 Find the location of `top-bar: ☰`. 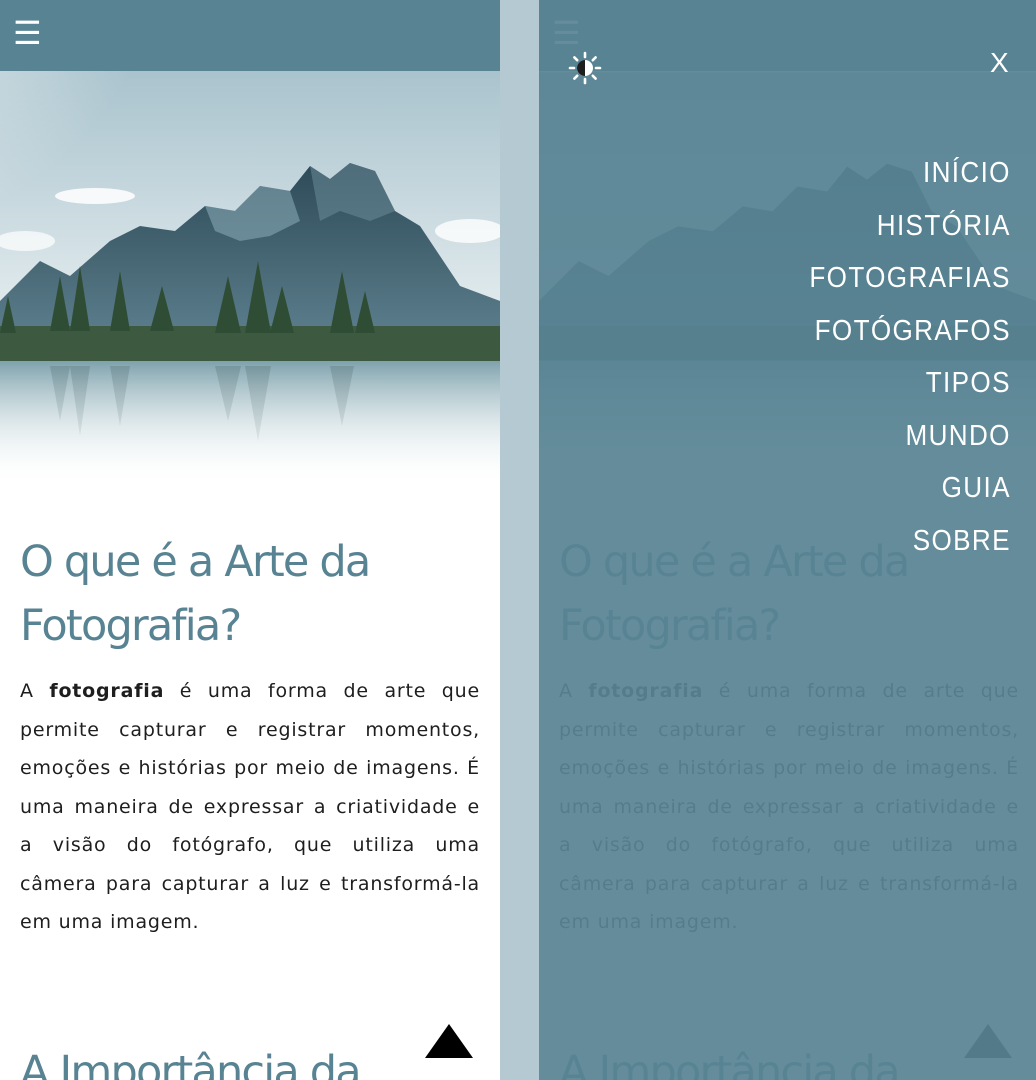

top-bar: ☰ is located at coordinates (250, 35).